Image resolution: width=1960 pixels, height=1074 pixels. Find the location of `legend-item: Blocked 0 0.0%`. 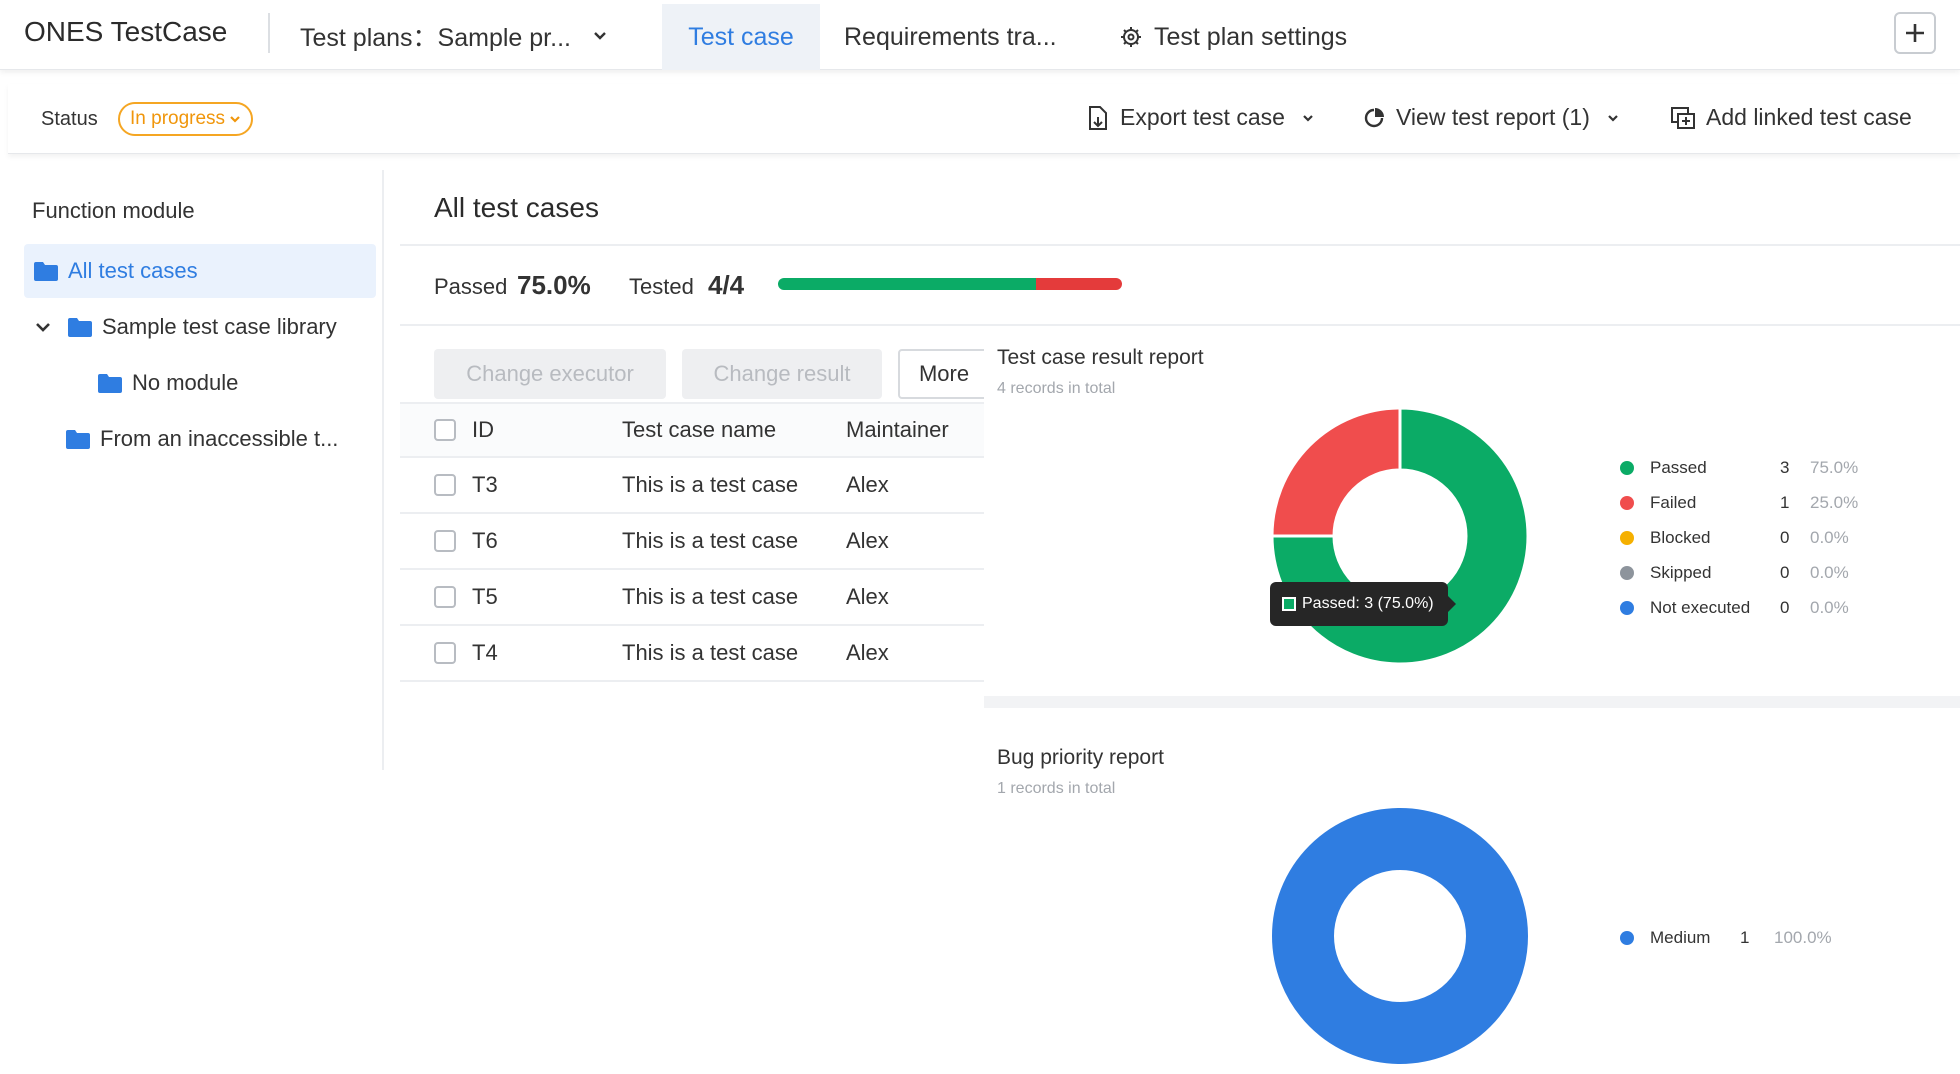

legend-item: Blocked 0 0.0% is located at coordinates (1750, 543).